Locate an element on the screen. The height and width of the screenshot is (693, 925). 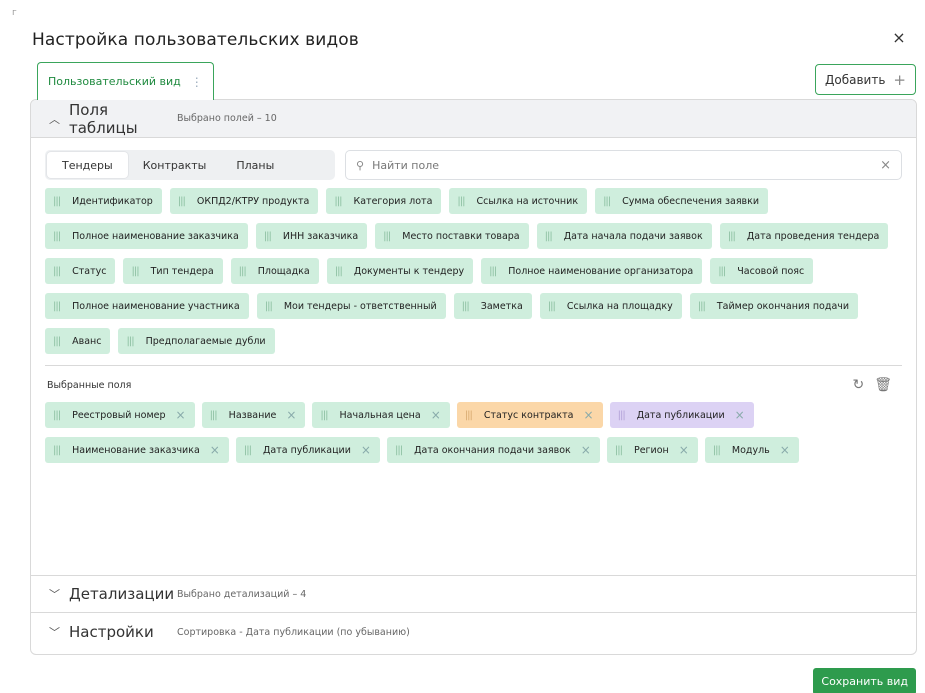
add-view-button: Добавить + is located at coordinates (865, 79).